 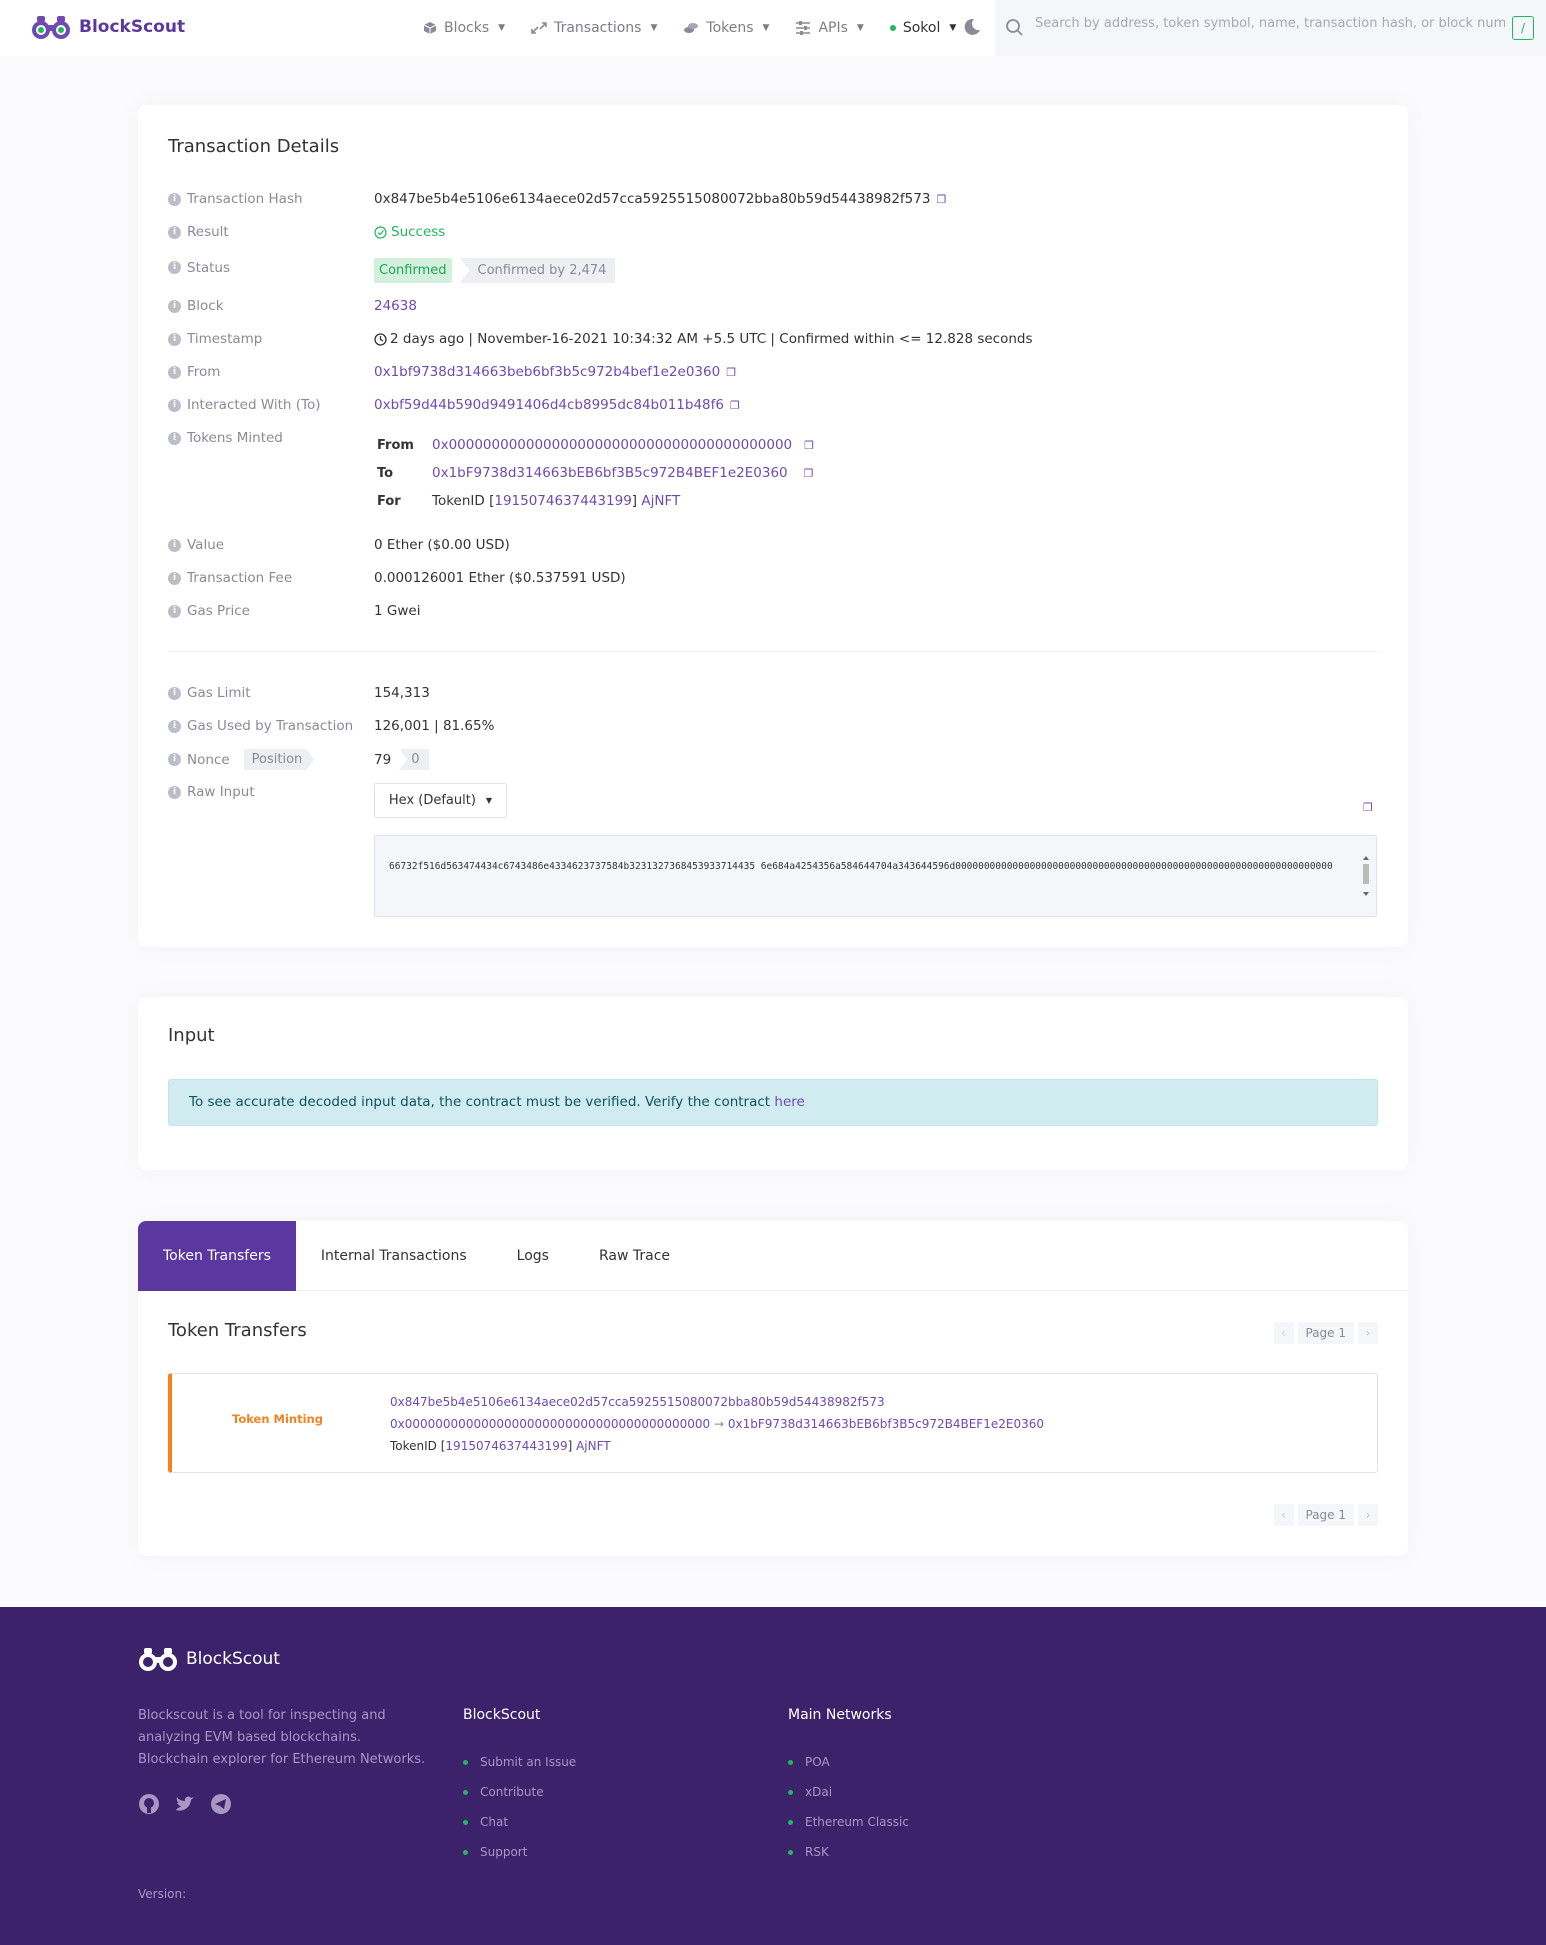 I want to click on row-result: i Result Success, so click(x=306, y=232).